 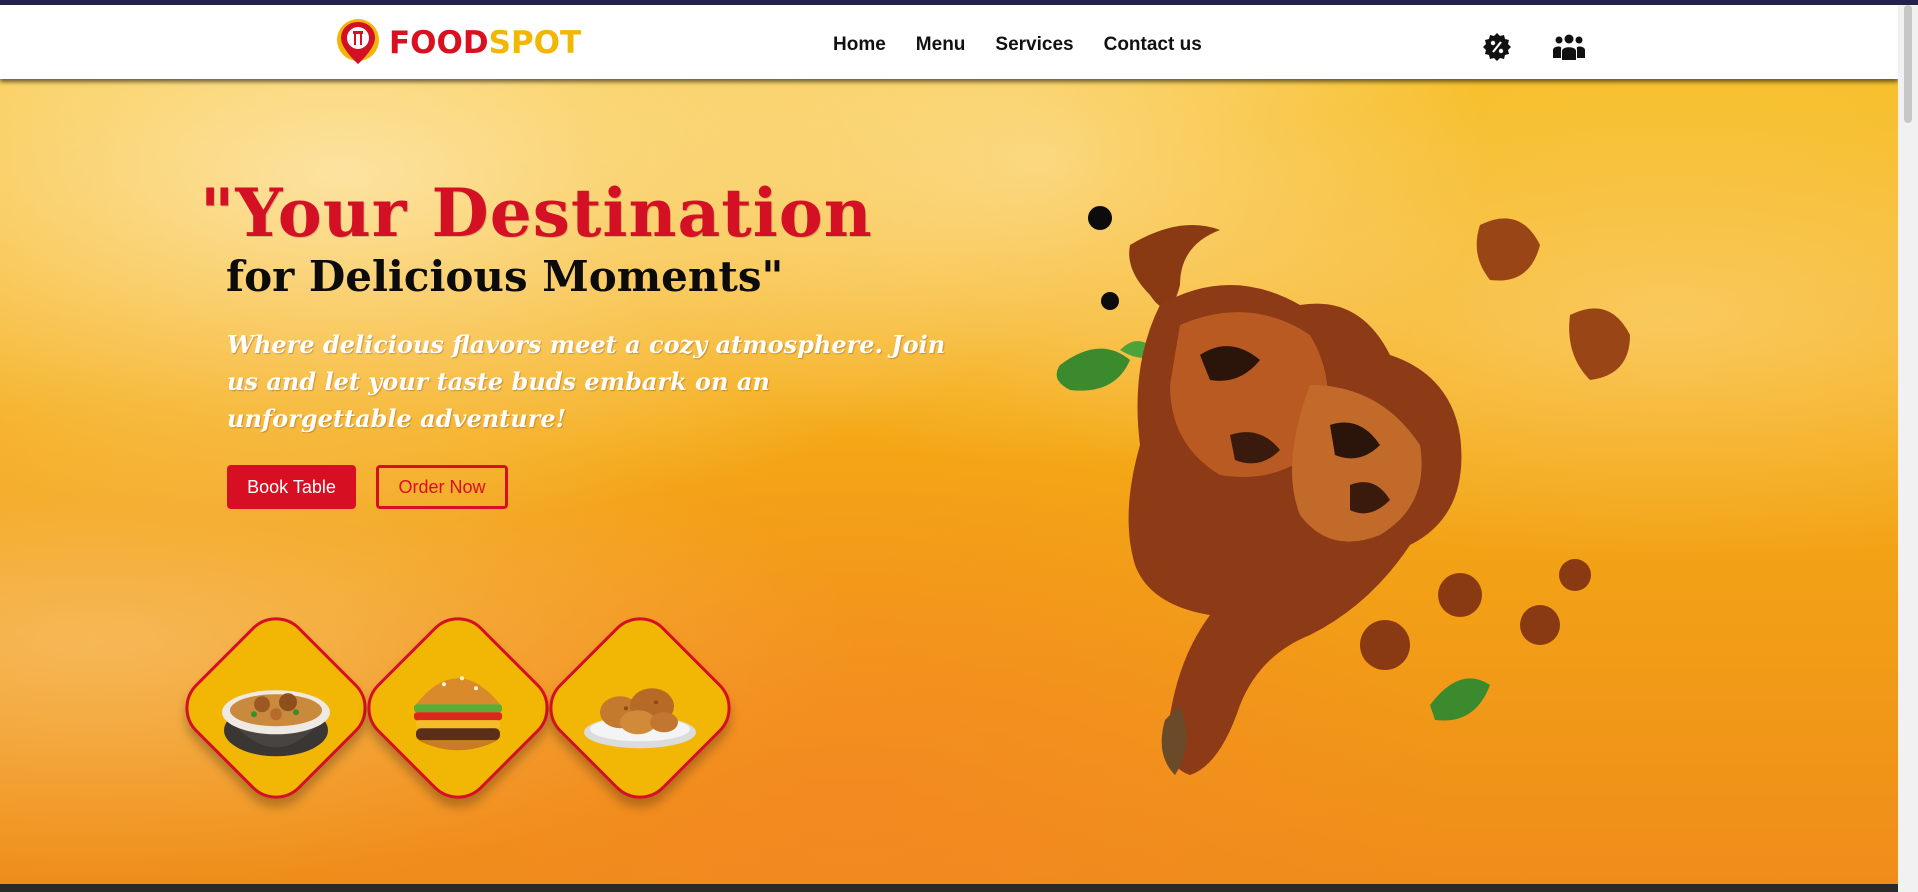 I want to click on location-pin-logo-icon, so click(x=358, y=43).